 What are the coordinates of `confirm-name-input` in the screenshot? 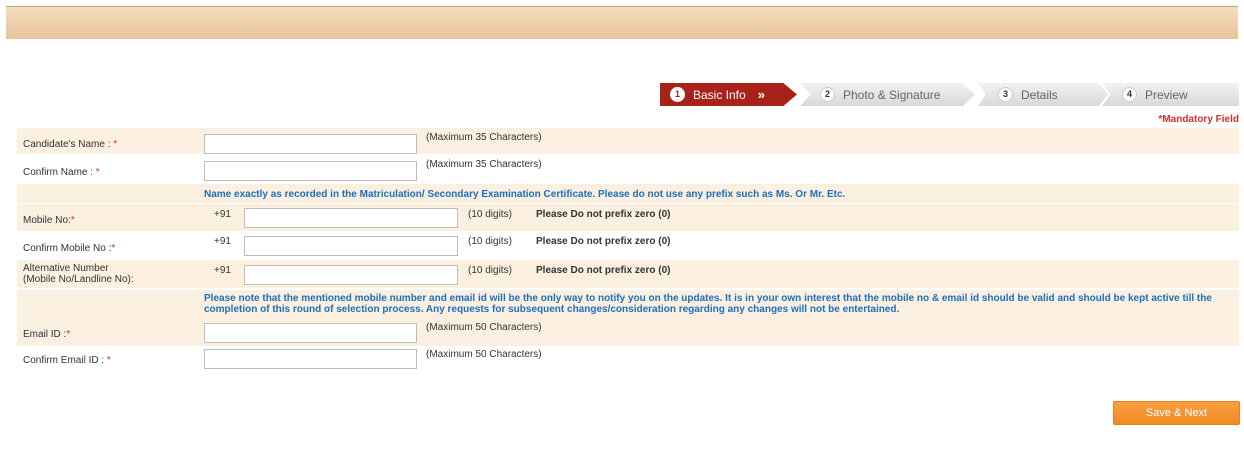 It's located at (310, 171).